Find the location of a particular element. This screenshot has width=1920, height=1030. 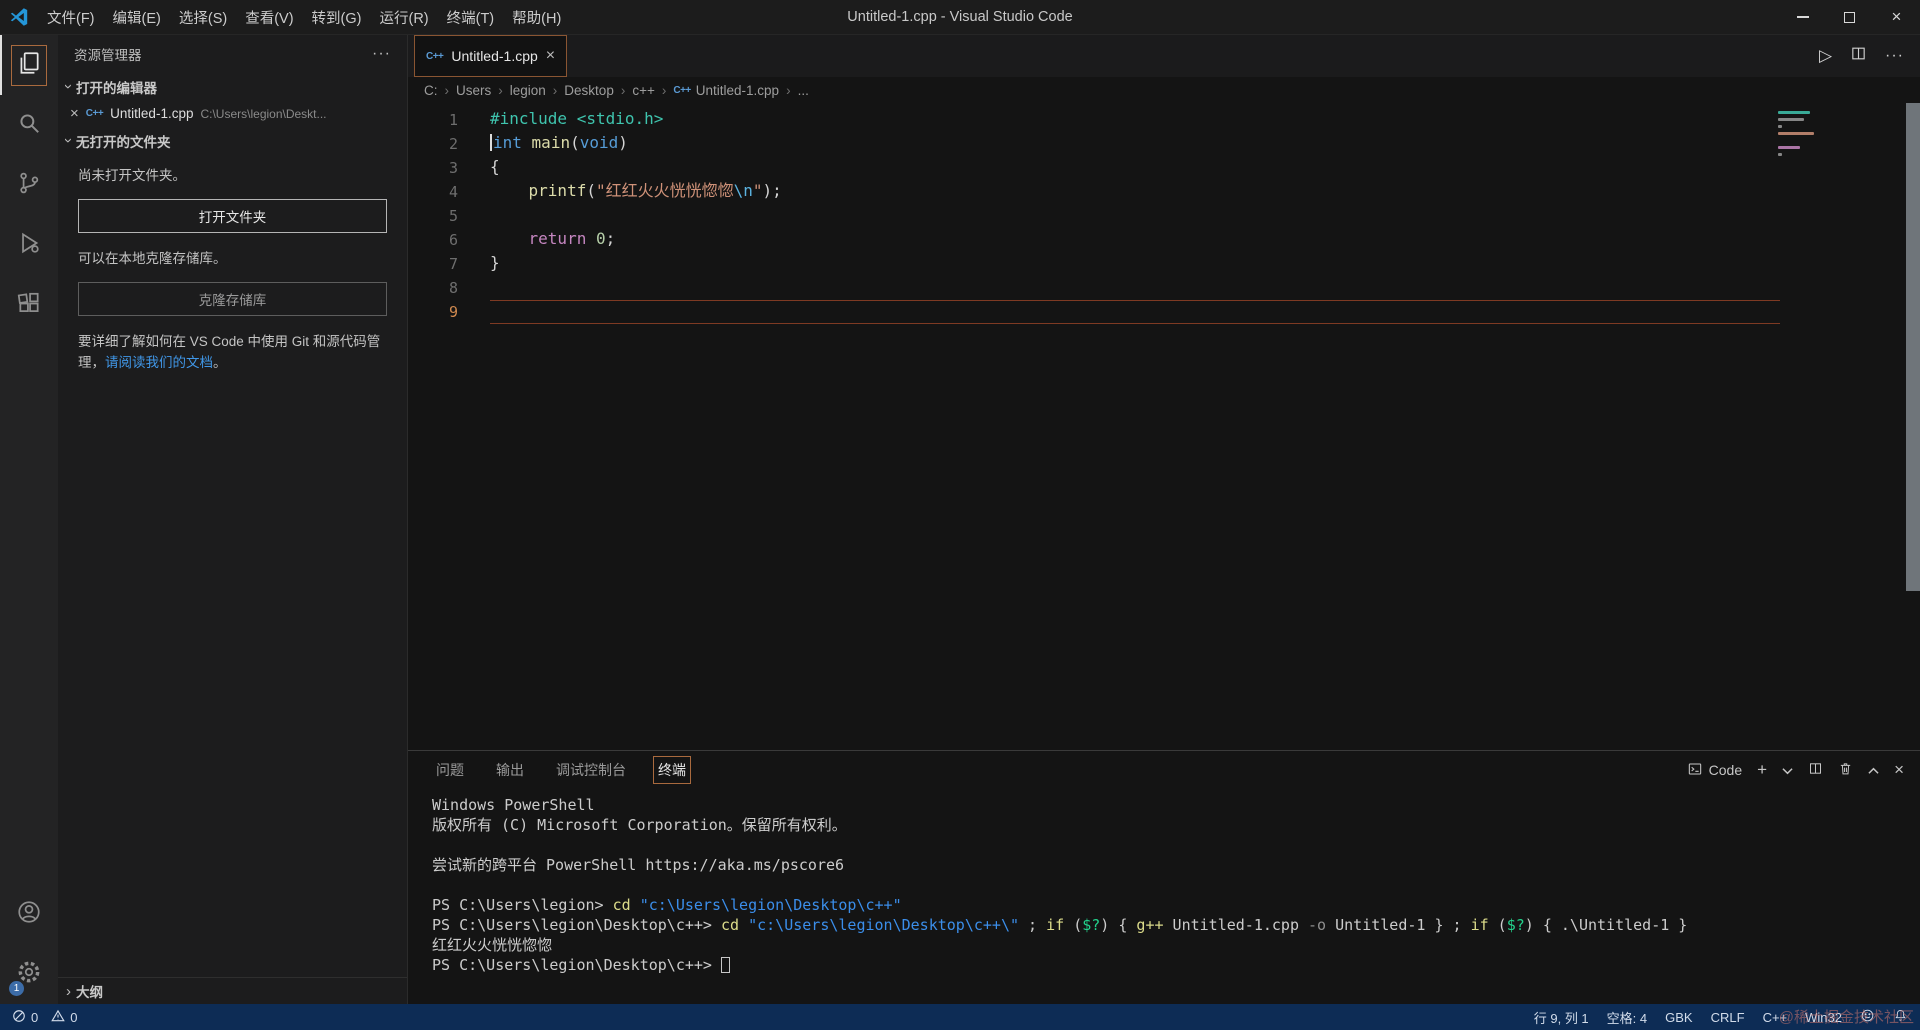

tab-untitled-1-cpp: C++ Untitled-1.cpp × is located at coordinates (491, 56).